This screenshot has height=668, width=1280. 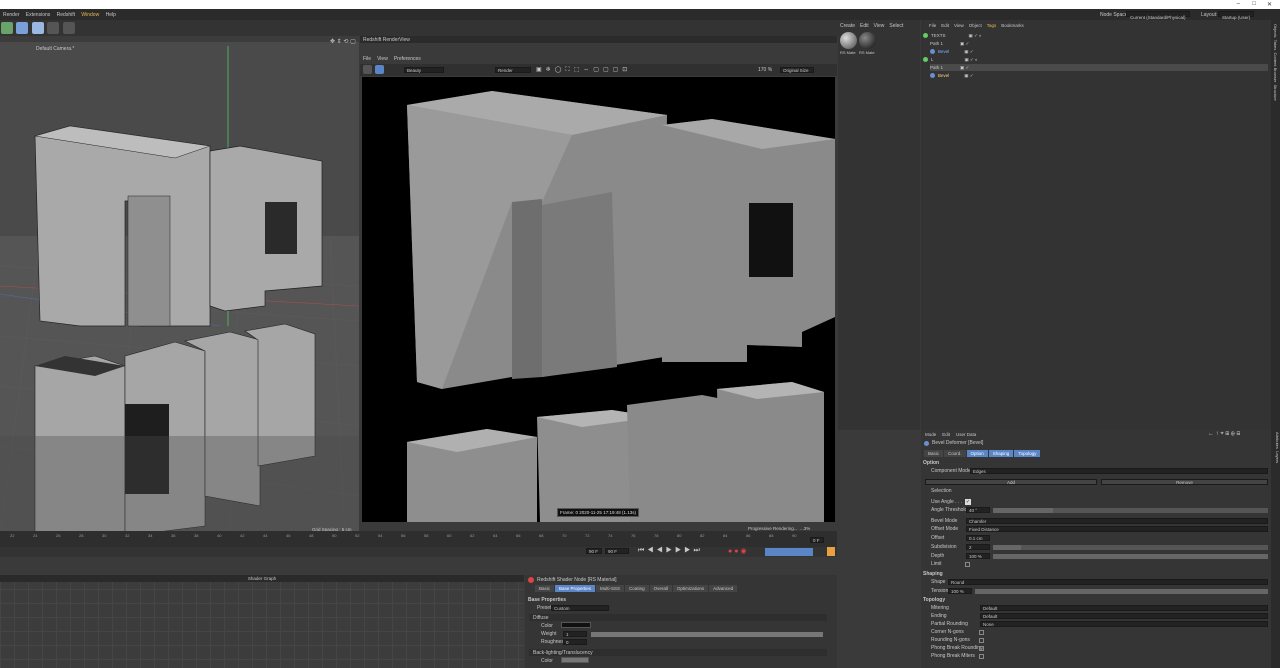 What do you see at coordinates (1011, 482) in the screenshot?
I see `attr-add-button: Add` at bounding box center [1011, 482].